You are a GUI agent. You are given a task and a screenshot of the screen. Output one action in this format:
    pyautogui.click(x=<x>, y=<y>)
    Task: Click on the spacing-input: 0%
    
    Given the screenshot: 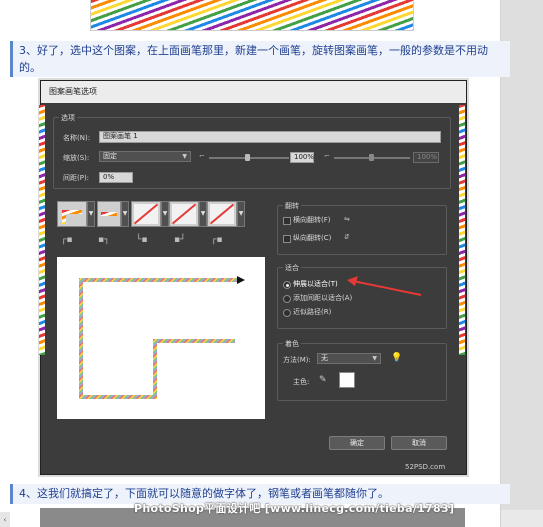 What is the action you would take?
    pyautogui.click(x=116, y=177)
    